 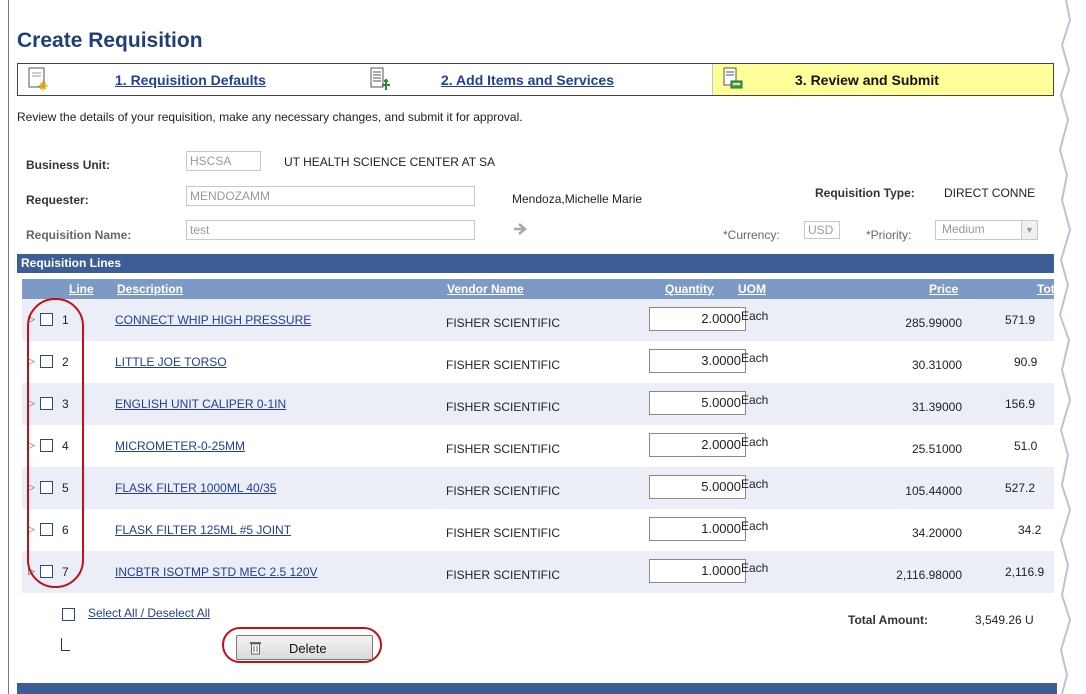 What do you see at coordinates (943, 289) in the screenshot?
I see `col-price: Price` at bounding box center [943, 289].